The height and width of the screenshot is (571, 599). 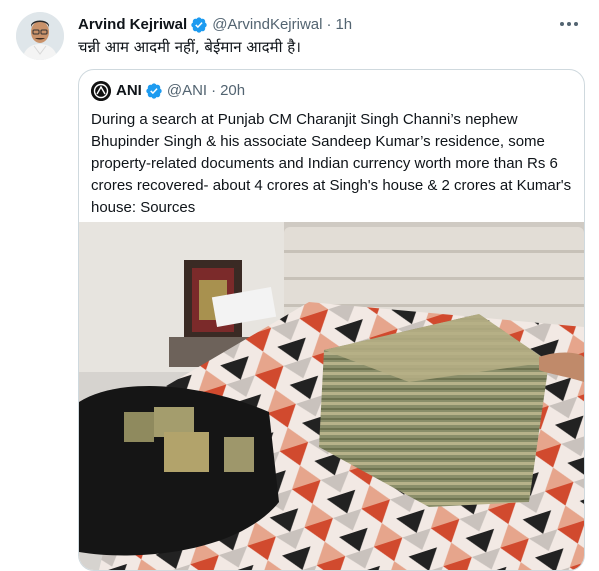 What do you see at coordinates (129, 90) in the screenshot?
I see `quoted-author-name: ANI` at bounding box center [129, 90].